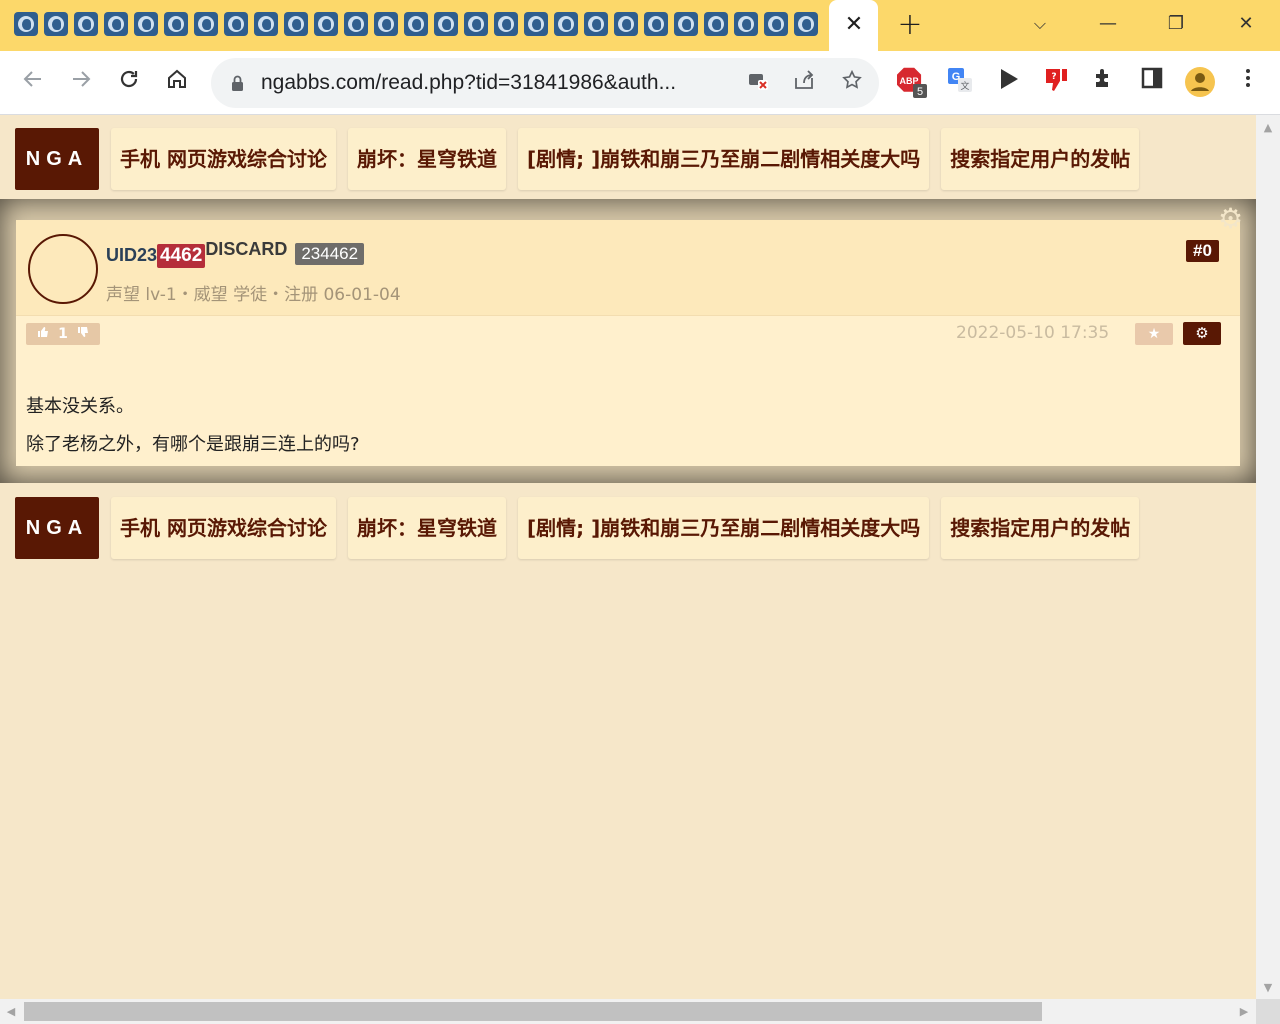 The width and height of the screenshot is (1280, 1024). What do you see at coordinates (758, 83) in the screenshot?
I see `camera-blocked-icon` at bounding box center [758, 83].